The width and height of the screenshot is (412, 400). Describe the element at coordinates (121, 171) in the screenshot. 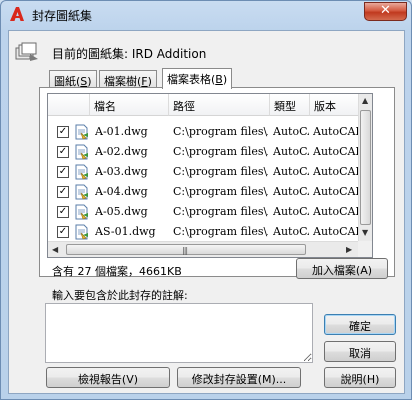

I see `cell-filename: A-03.dwg` at that location.